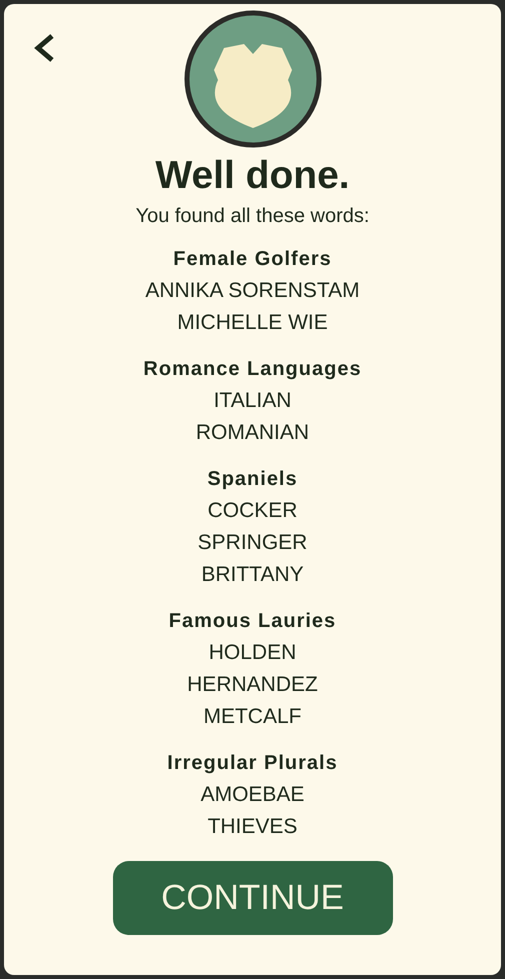 The height and width of the screenshot is (979, 505). What do you see at coordinates (253, 433) in the screenshot?
I see `found-word: ROMANIAN` at bounding box center [253, 433].